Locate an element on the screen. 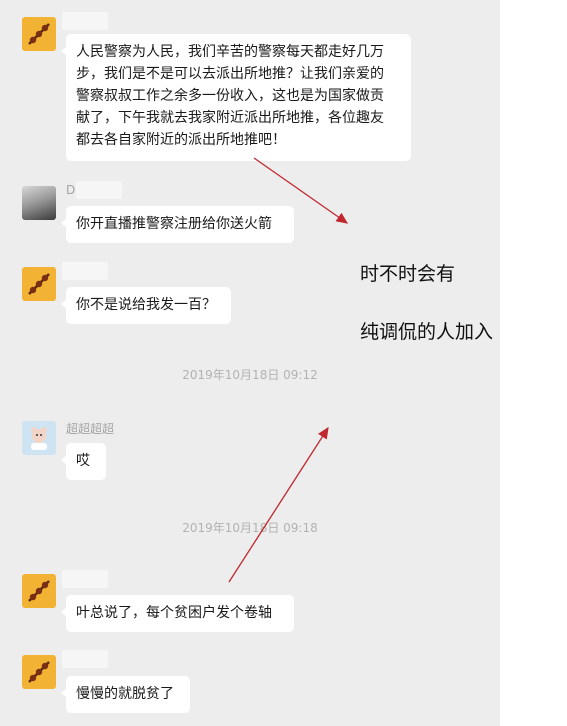  arrow-to-first-message is located at coordinates (301, 190).